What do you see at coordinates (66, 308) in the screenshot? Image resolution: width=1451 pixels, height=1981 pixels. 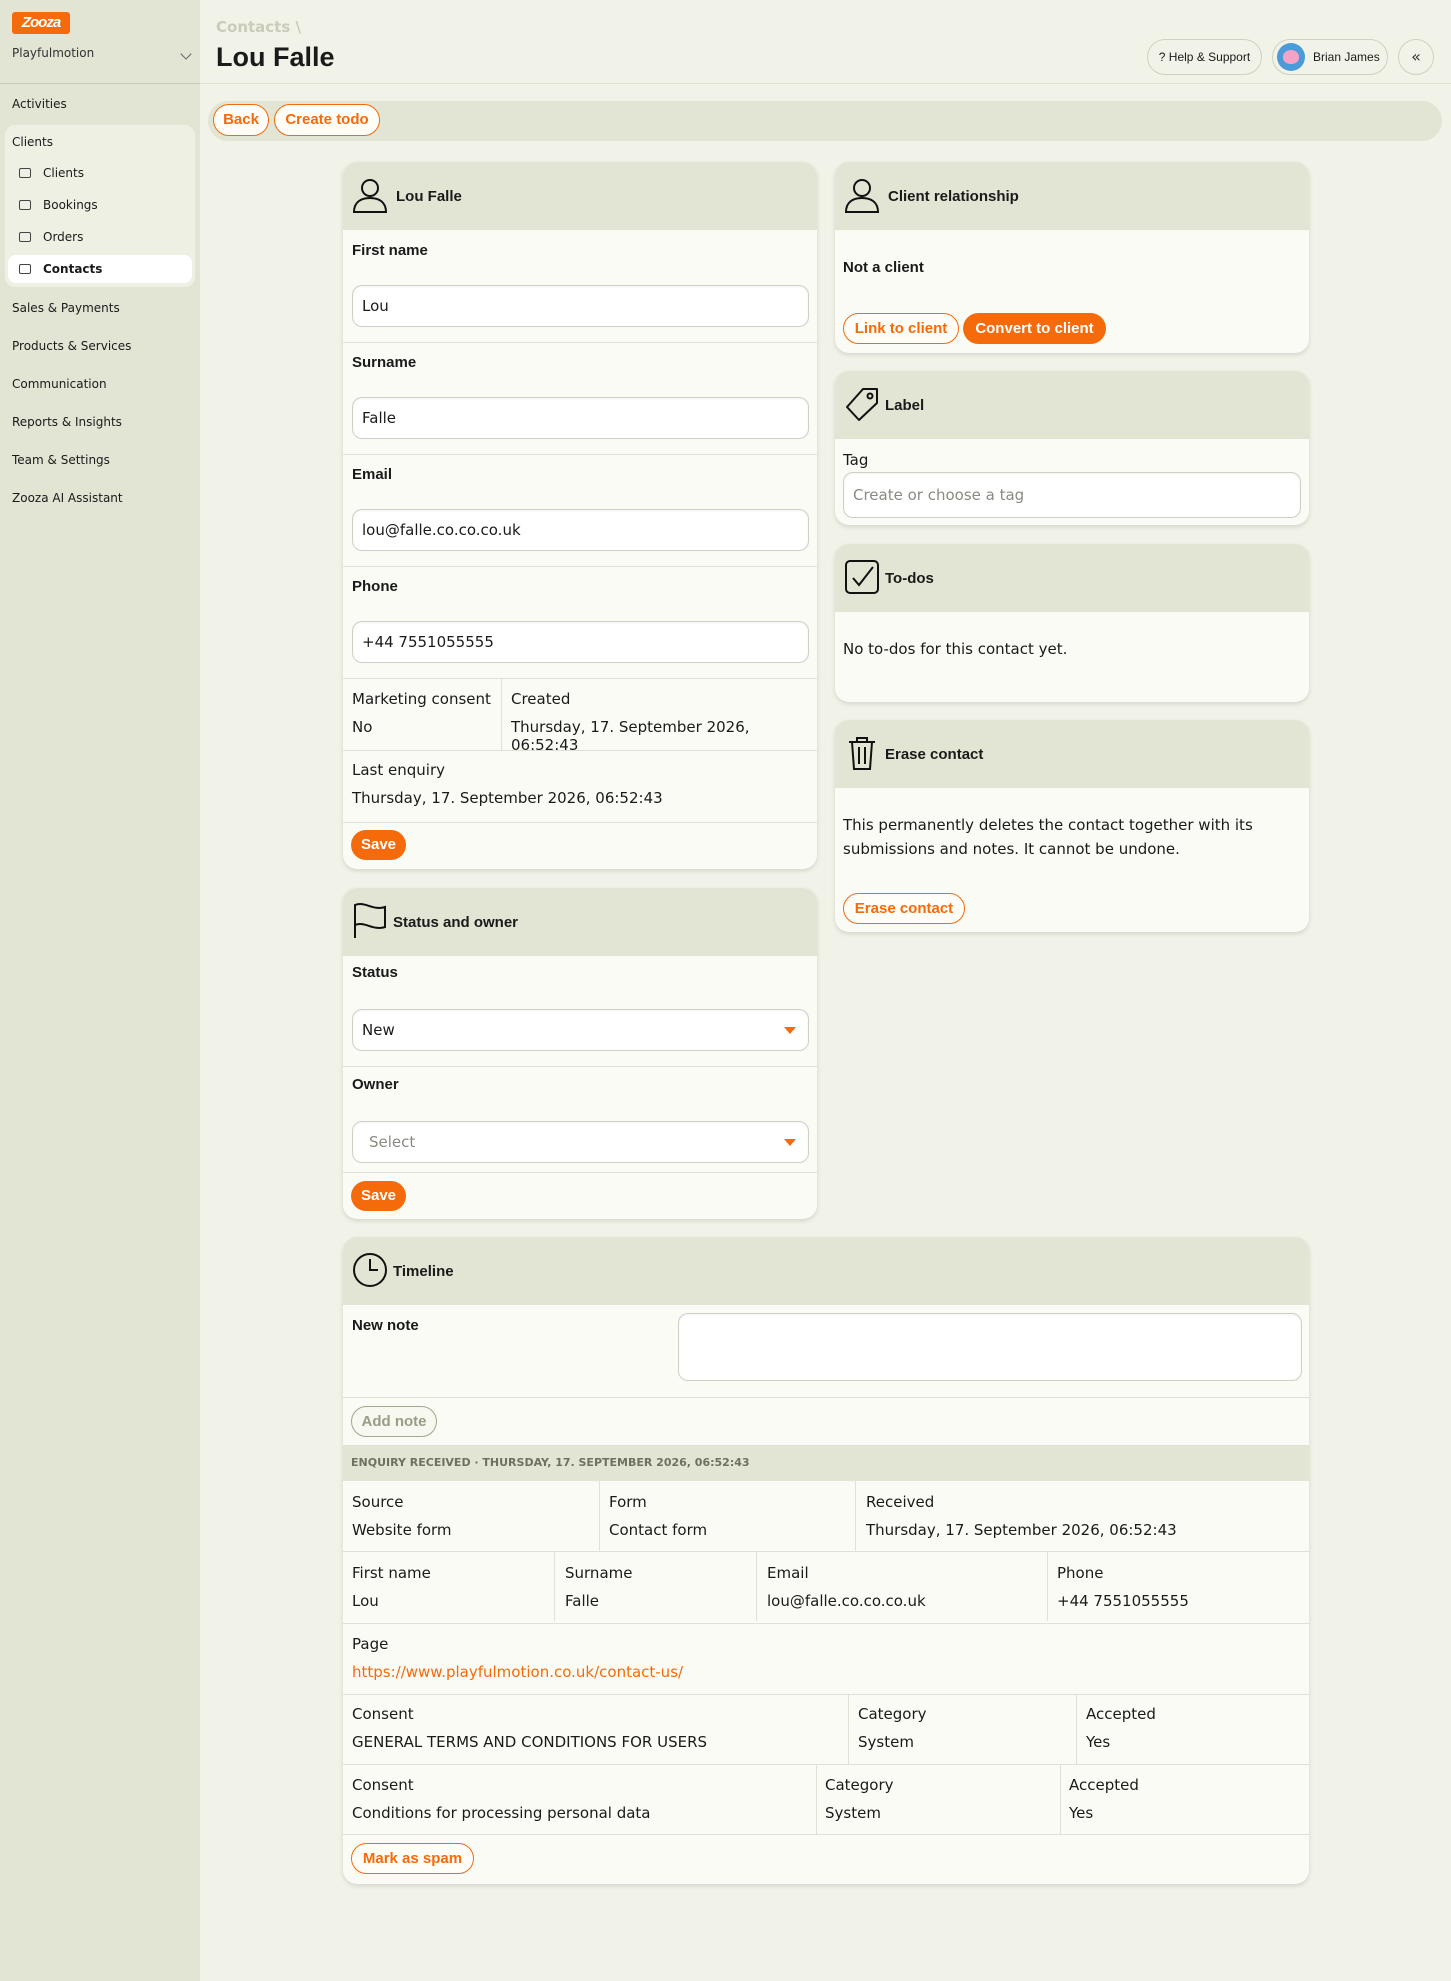 I see `sidebar-item-sales-payments: Sales & Payments` at bounding box center [66, 308].